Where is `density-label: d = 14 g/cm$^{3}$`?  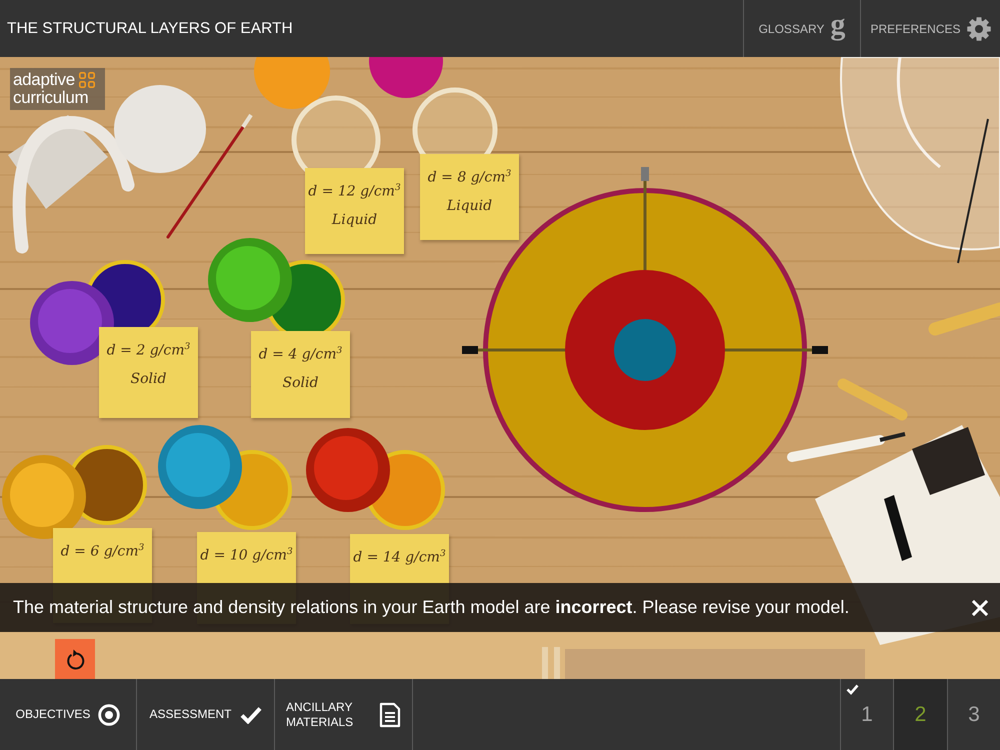 density-label: d = 14 g/cm$^{3}$ is located at coordinates (399, 557).